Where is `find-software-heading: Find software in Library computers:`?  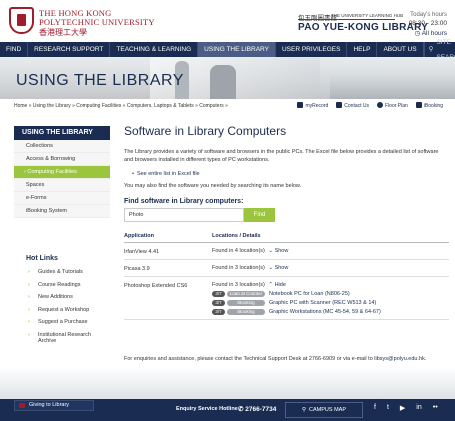
find-software-heading: Find software in Library computers: is located at coordinates (184, 201).